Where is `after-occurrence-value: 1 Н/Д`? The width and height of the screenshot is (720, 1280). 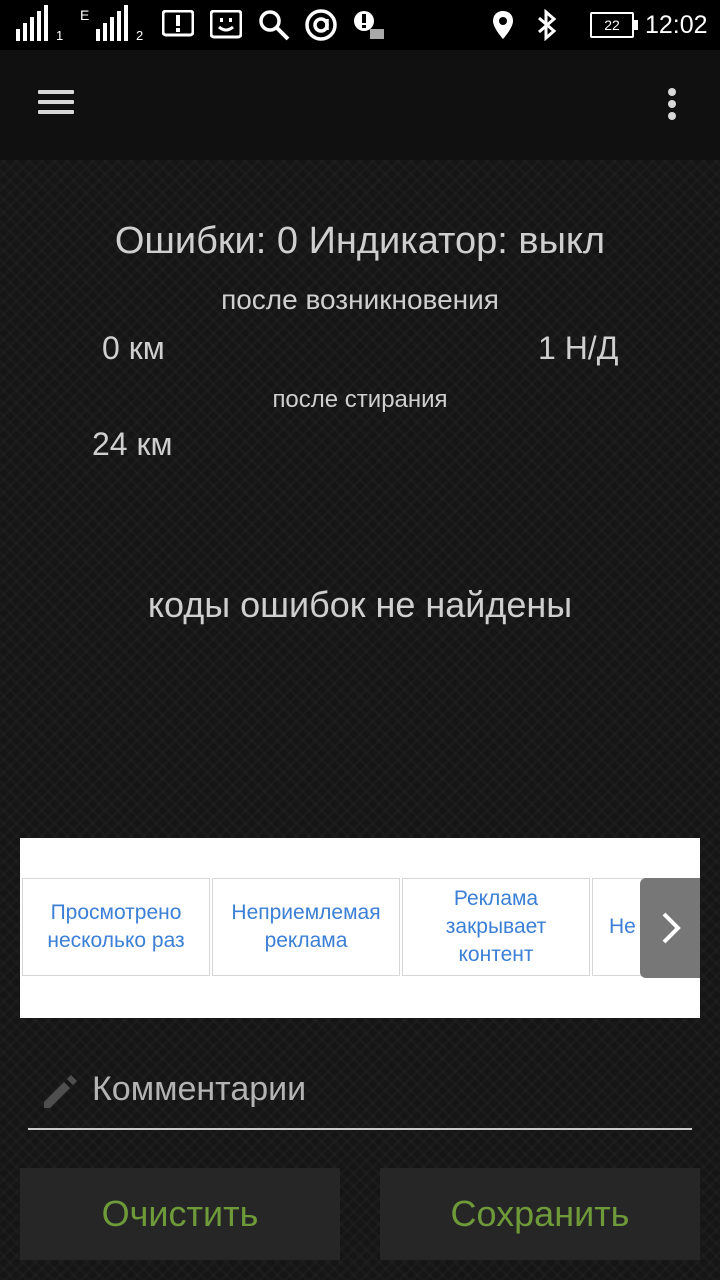 after-occurrence-value: 1 Н/Д is located at coordinates (578, 348).